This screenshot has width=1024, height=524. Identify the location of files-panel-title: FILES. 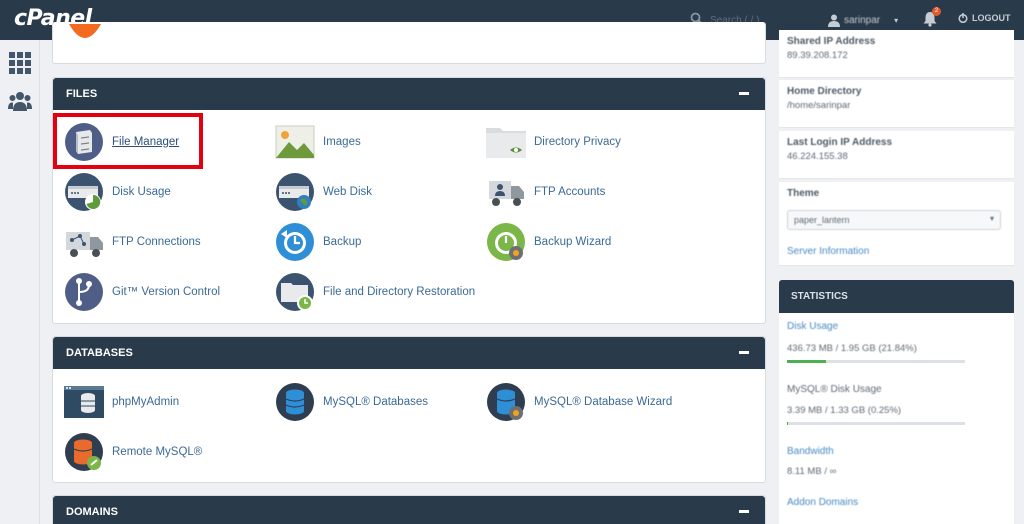
(82, 94).